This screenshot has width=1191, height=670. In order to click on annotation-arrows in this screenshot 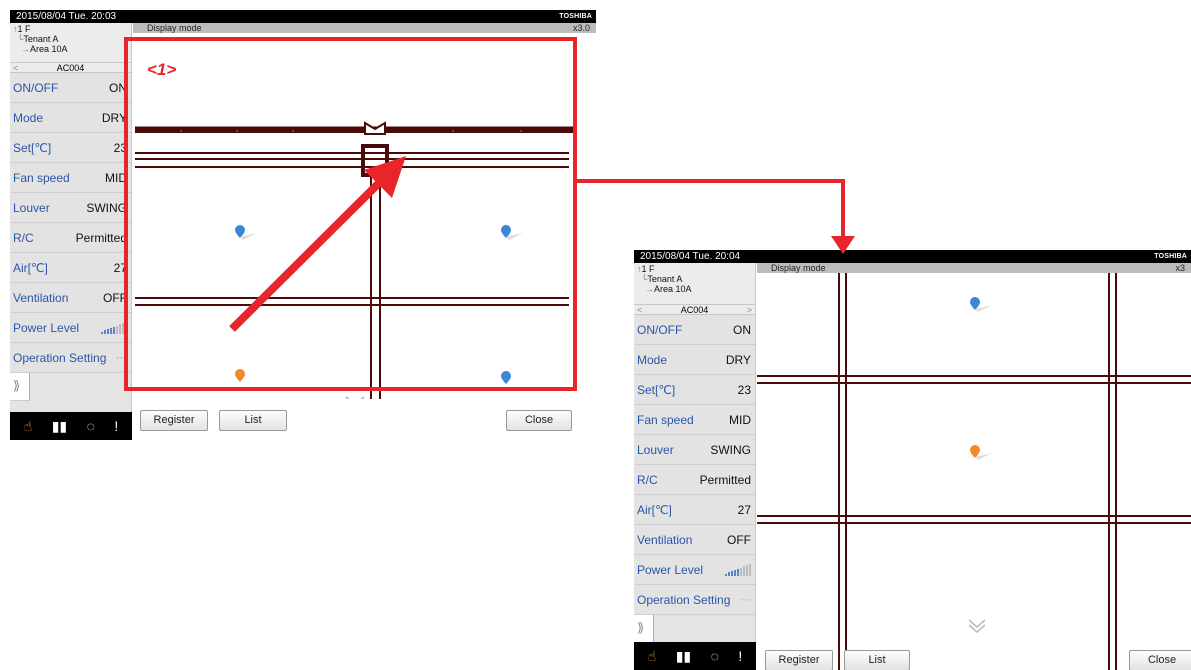, I will do `click(542, 244)`.